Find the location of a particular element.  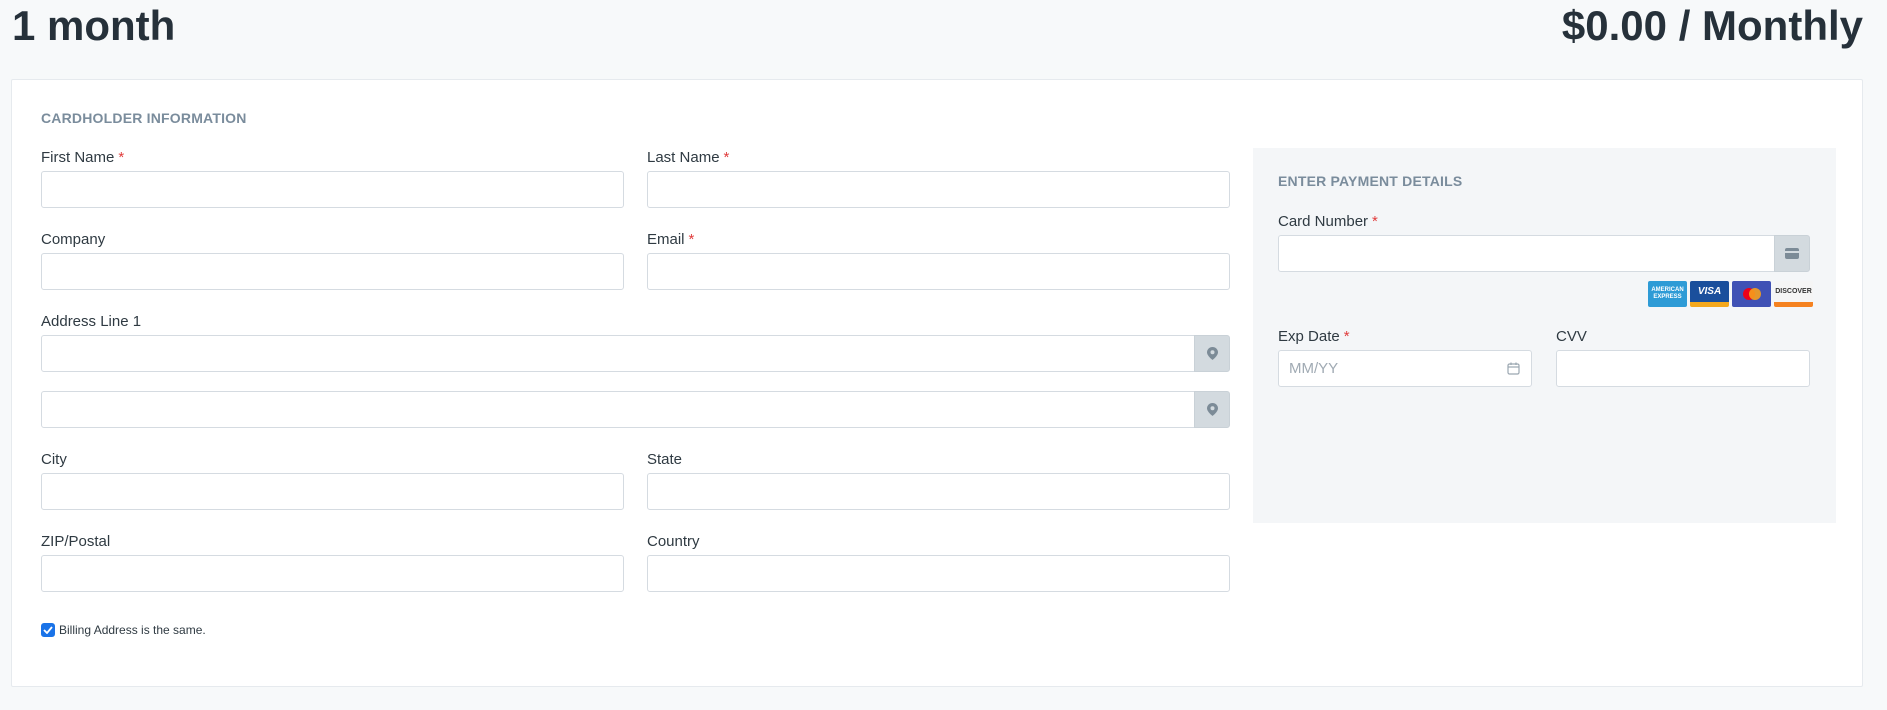

zip-label: ZIP/Postal is located at coordinates (76, 541).